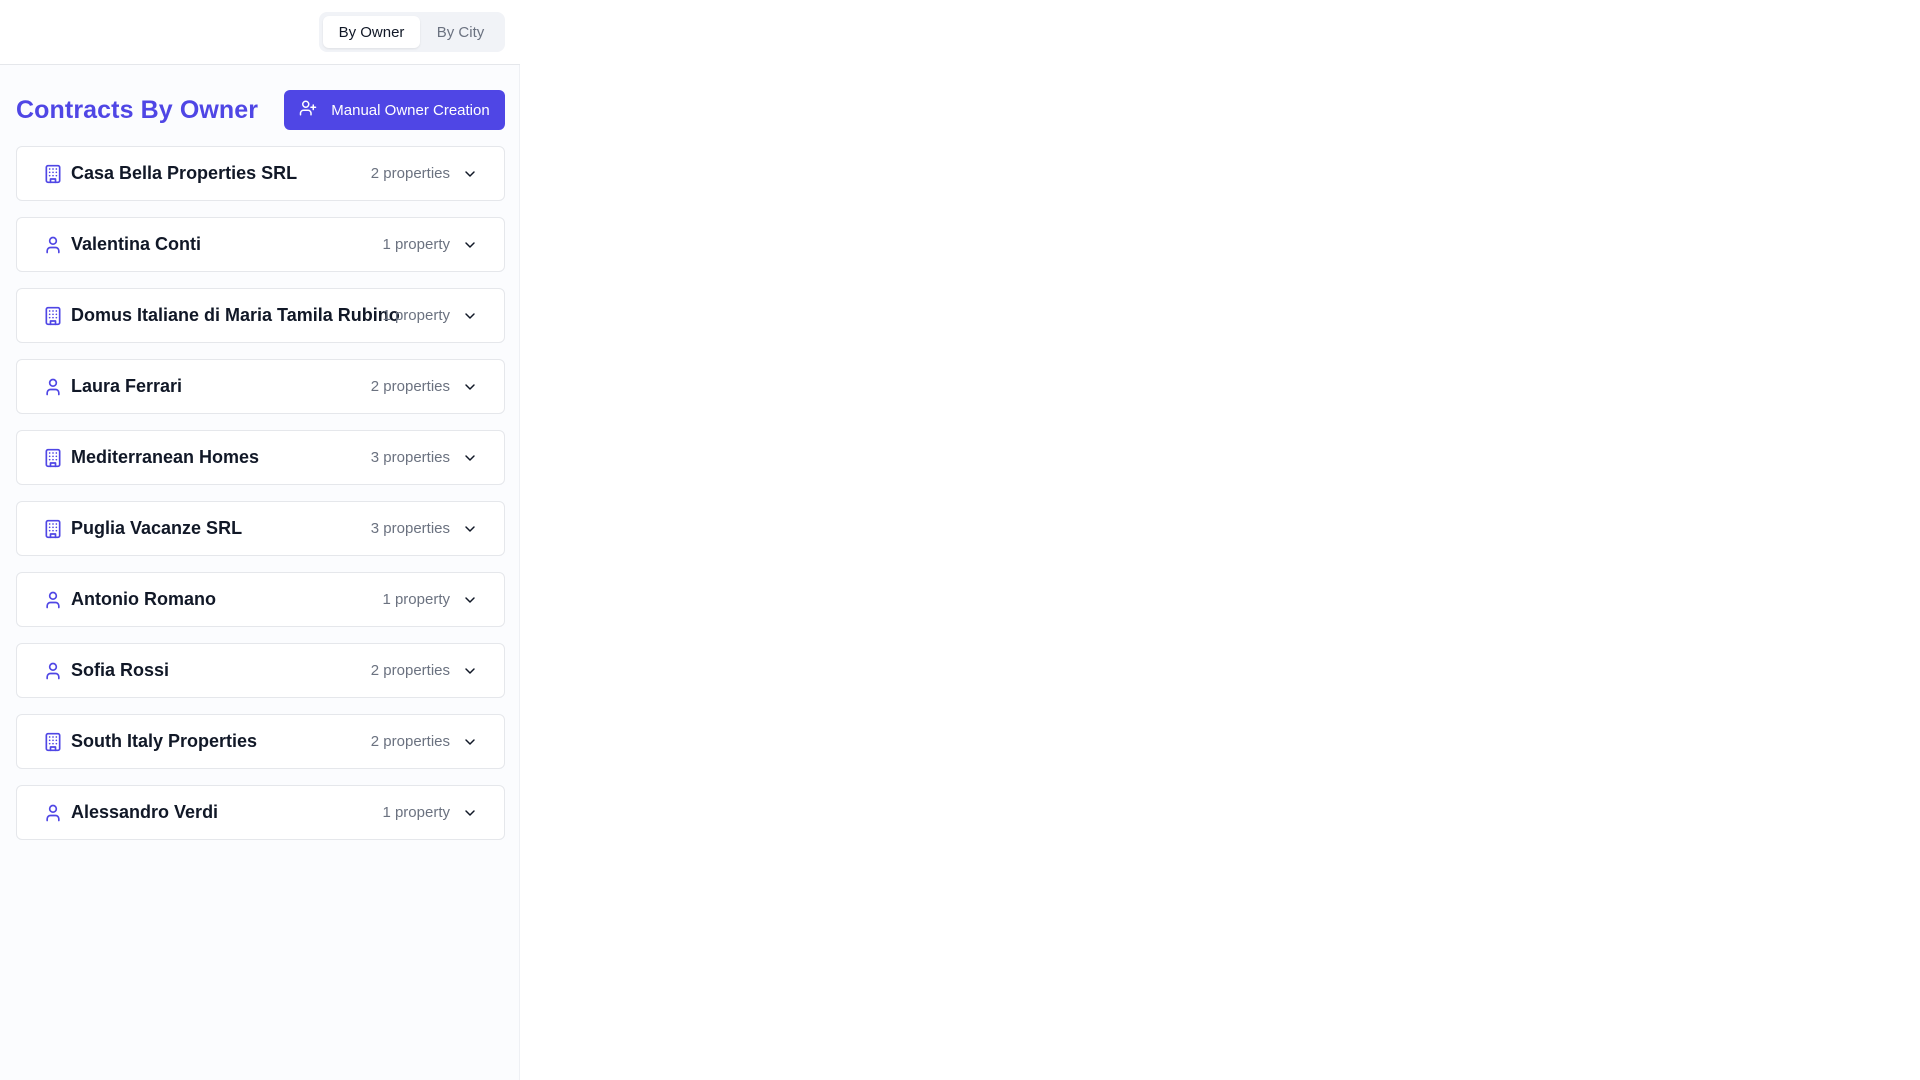 The width and height of the screenshot is (1920, 1080). What do you see at coordinates (260, 32) in the screenshot?
I see `top-bar: By Owner By City` at bounding box center [260, 32].